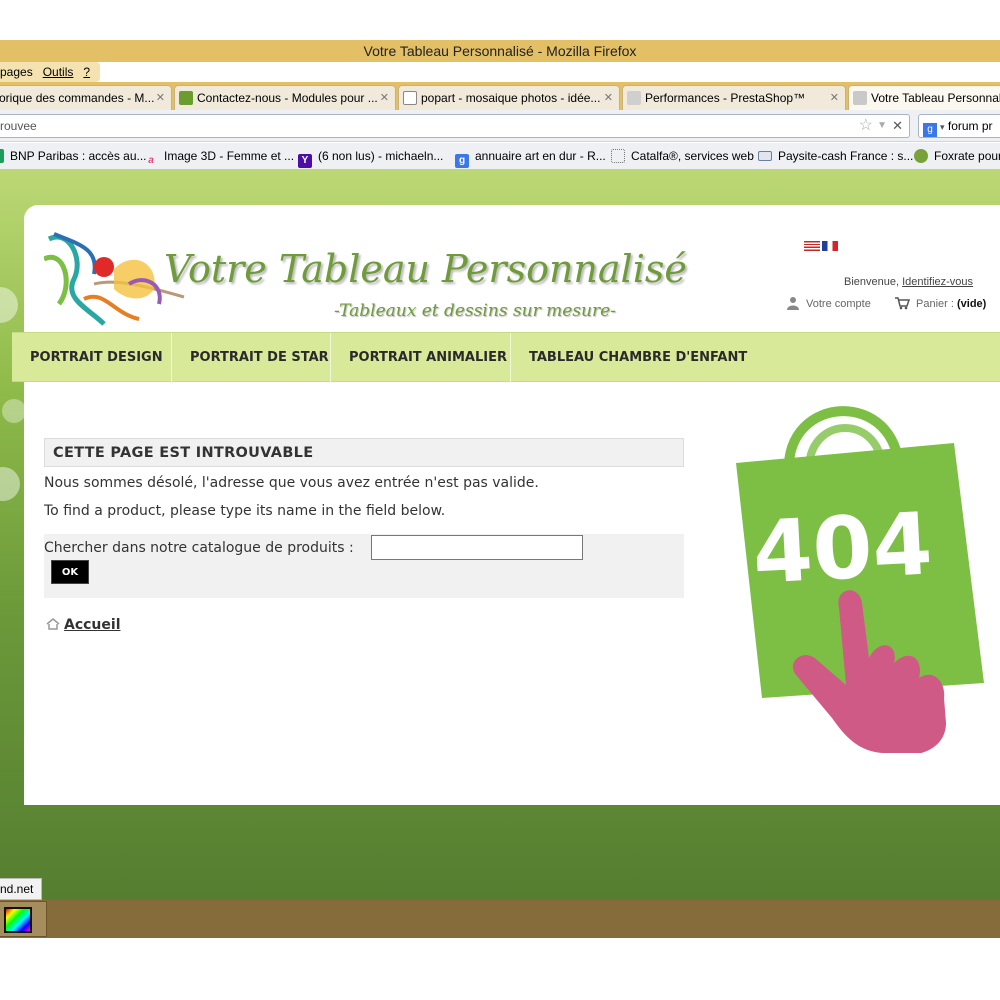  I want to click on bookmark-catalfa: Catalfa®, services web, so click(682, 156).